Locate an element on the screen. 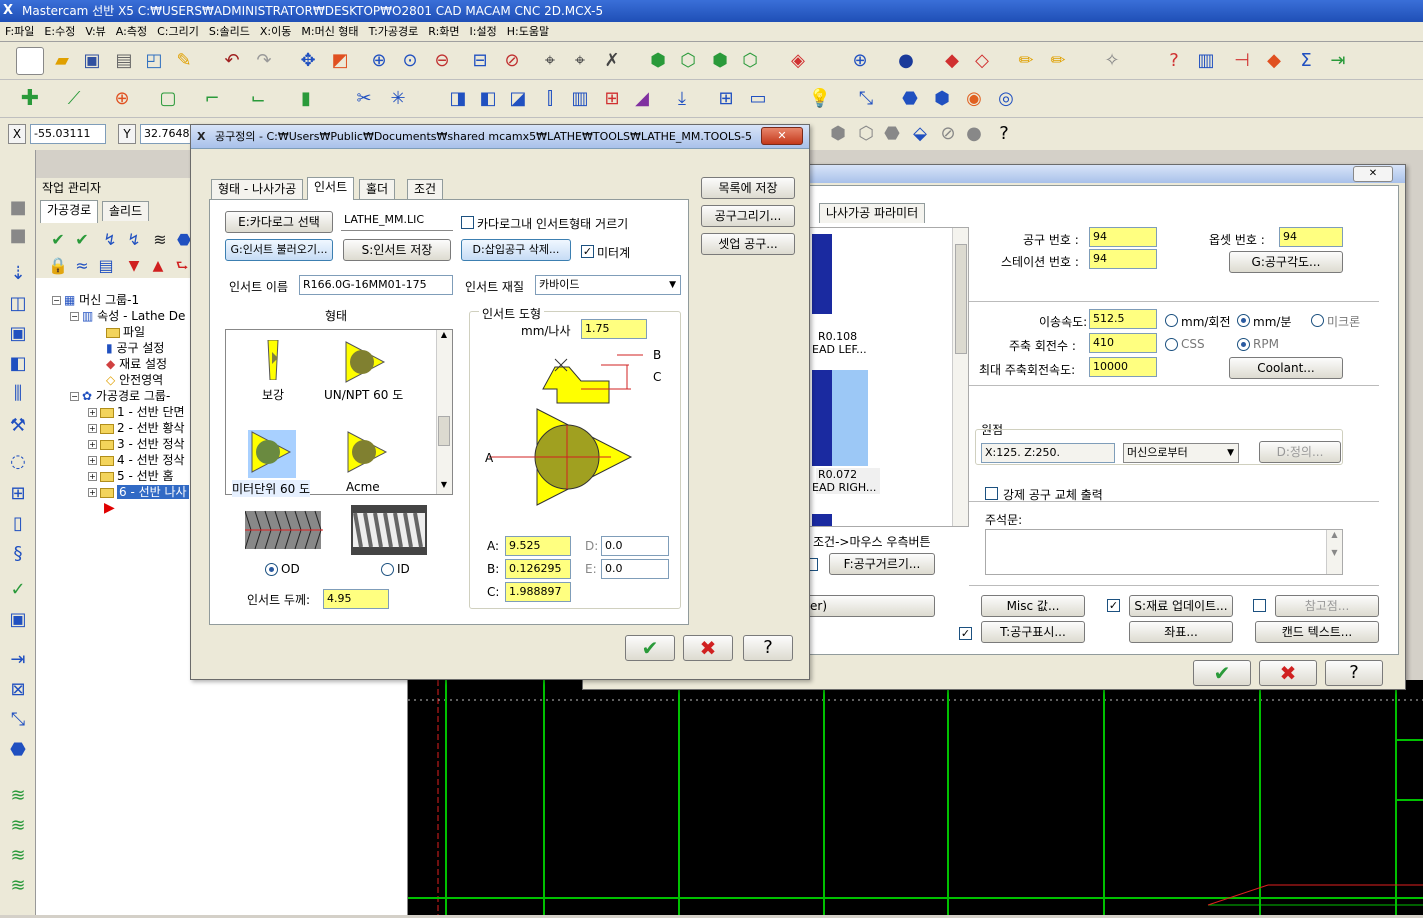  station-number-input: 94 is located at coordinates (1123, 259).